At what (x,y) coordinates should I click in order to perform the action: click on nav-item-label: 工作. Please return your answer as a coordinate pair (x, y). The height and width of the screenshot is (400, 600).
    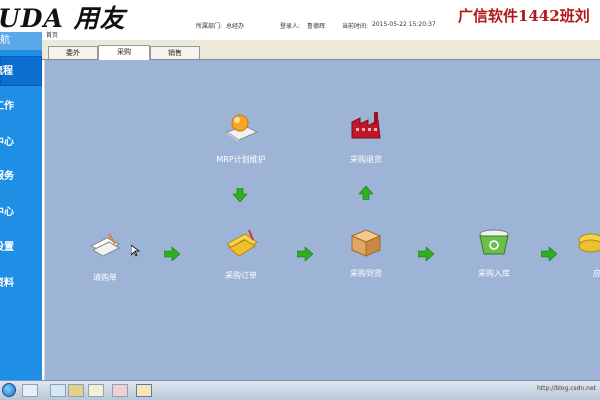
    Looking at the image, I should click on (7, 106).